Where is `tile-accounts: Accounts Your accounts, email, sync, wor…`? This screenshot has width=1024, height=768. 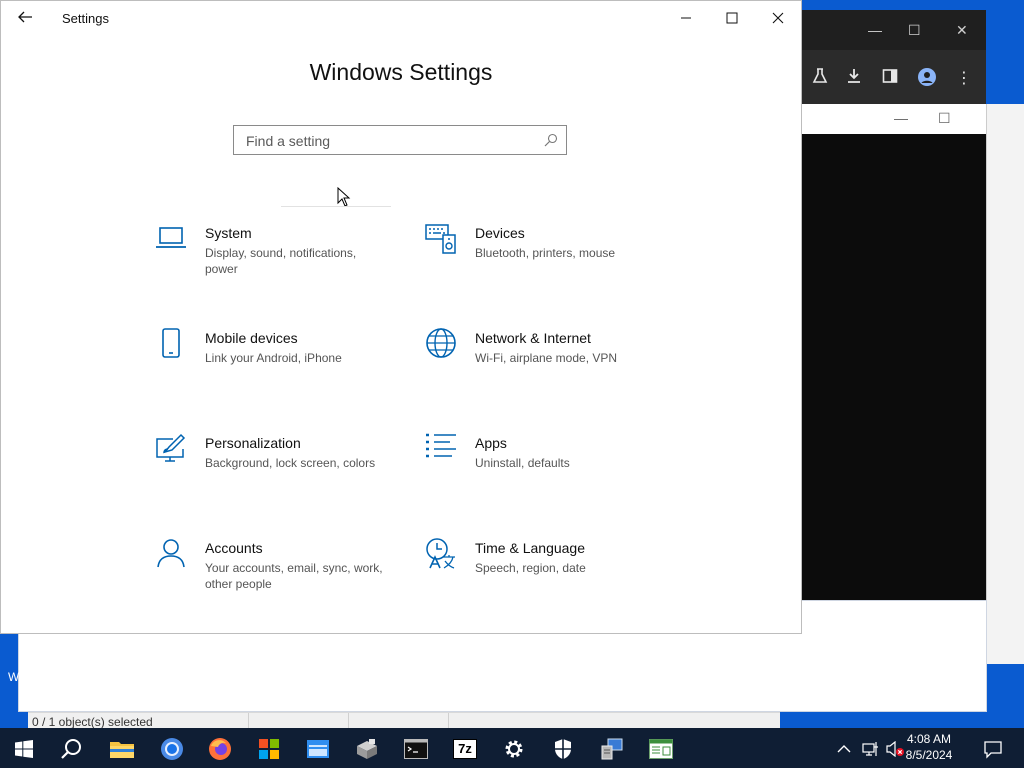 tile-accounts: Accounts Your accounts, email, sync, wor… is located at coordinates (280, 573).